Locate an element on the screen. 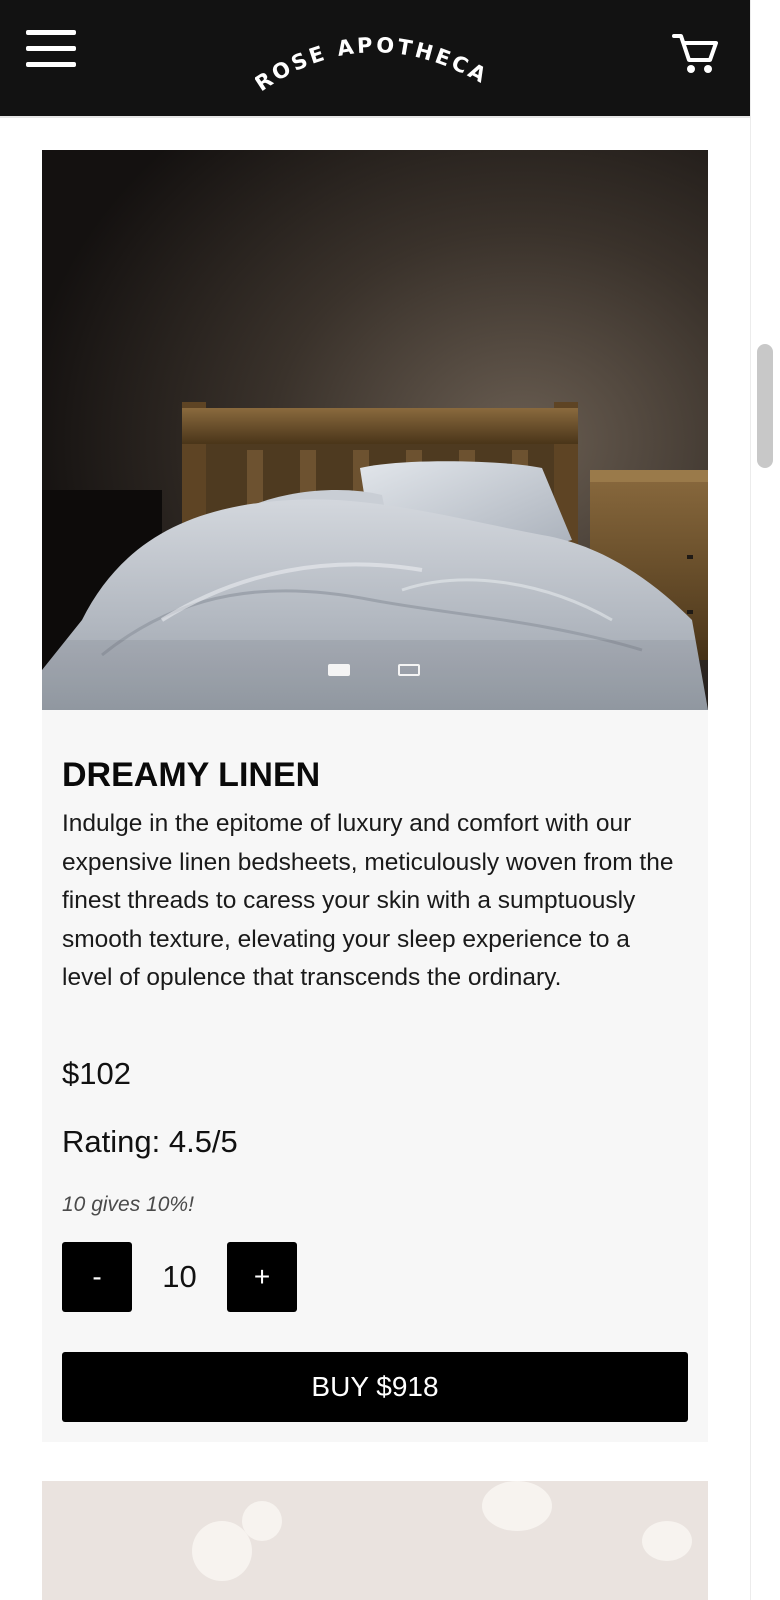 The width and height of the screenshot is (780, 1600). quantity-increase-button: + is located at coordinates (262, 1277).